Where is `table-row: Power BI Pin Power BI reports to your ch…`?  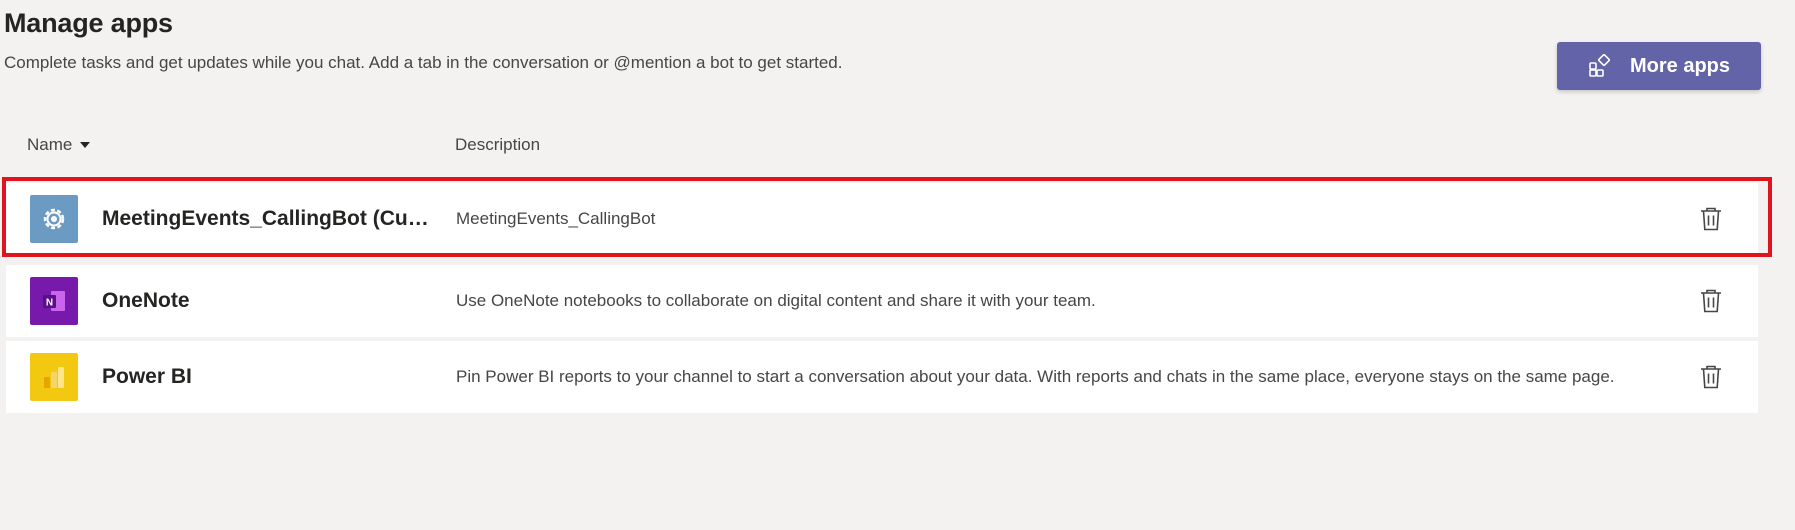 table-row: Power BI Pin Power BI reports to your ch… is located at coordinates (882, 377).